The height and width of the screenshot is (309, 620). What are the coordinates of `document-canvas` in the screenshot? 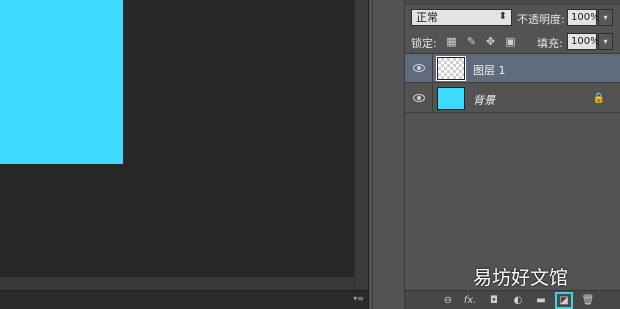 It's located at (61, 82).